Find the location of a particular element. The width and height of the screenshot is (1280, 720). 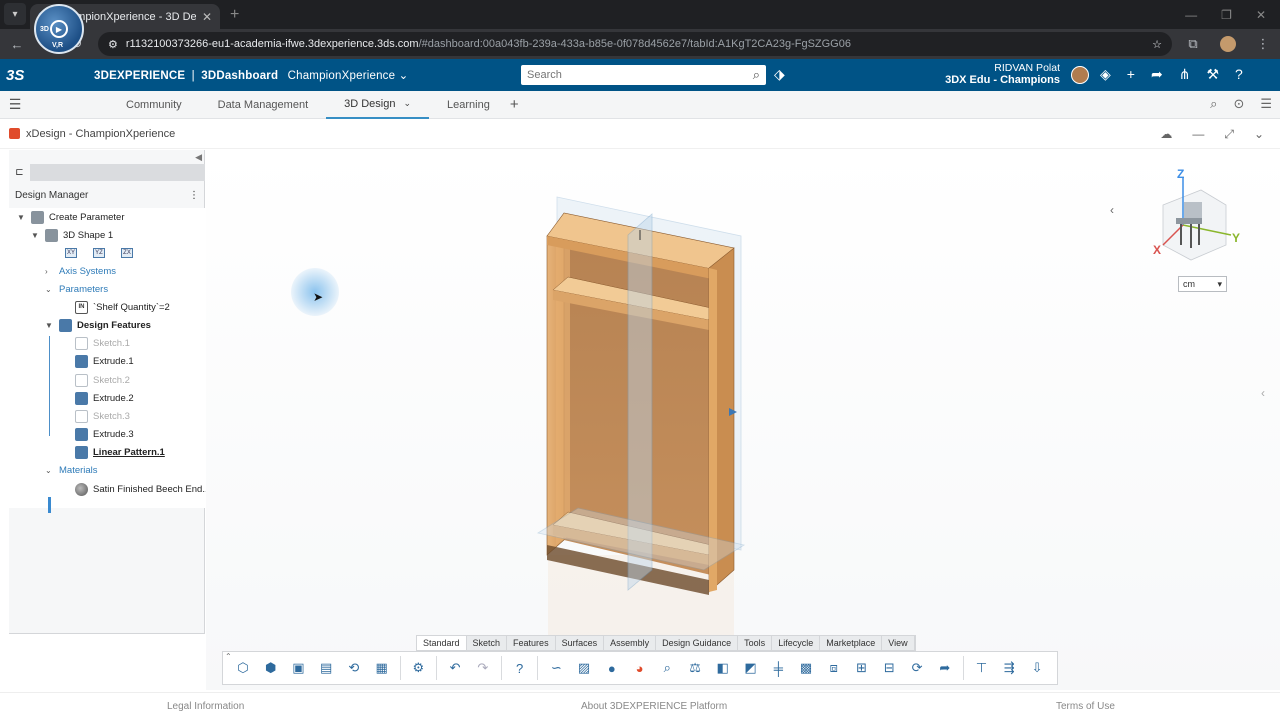

share-icon: ➦ is located at coordinates (1157, 74).